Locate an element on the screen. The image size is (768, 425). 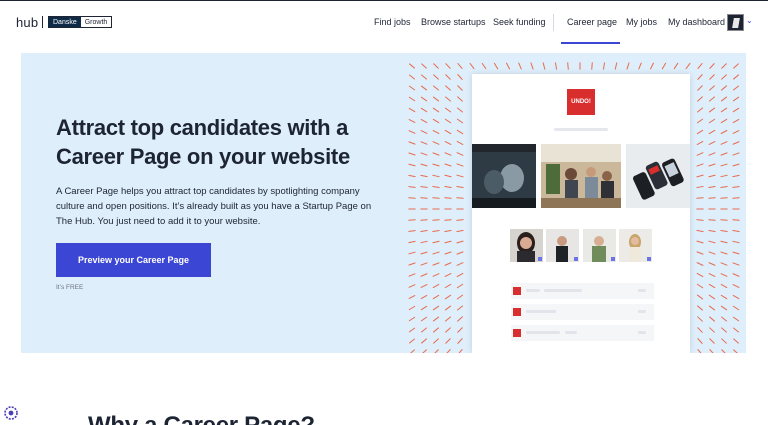
nav-divider is located at coordinates (553, 22).